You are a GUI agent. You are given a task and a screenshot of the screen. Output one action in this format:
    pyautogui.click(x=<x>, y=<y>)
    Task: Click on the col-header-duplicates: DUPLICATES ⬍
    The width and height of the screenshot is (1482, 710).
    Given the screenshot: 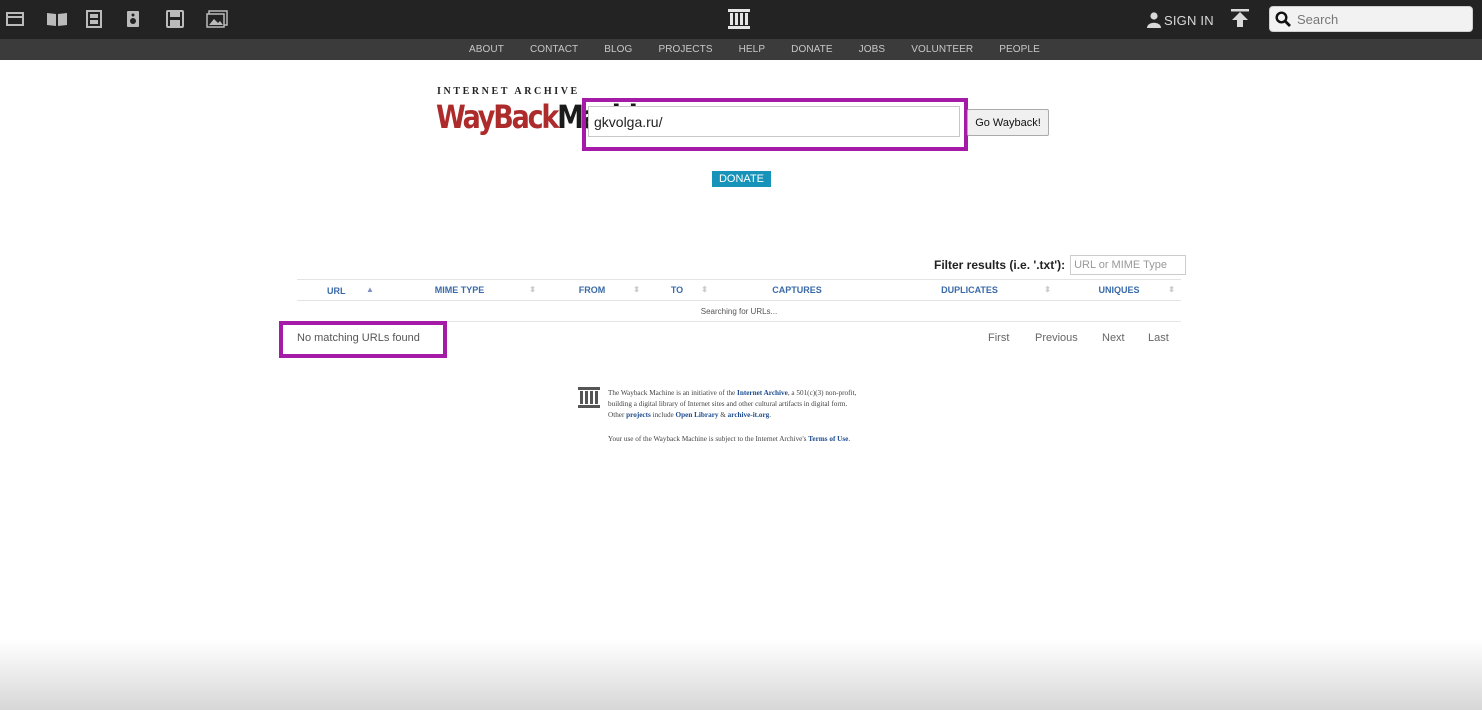 What is the action you would take?
    pyautogui.click(x=969, y=290)
    